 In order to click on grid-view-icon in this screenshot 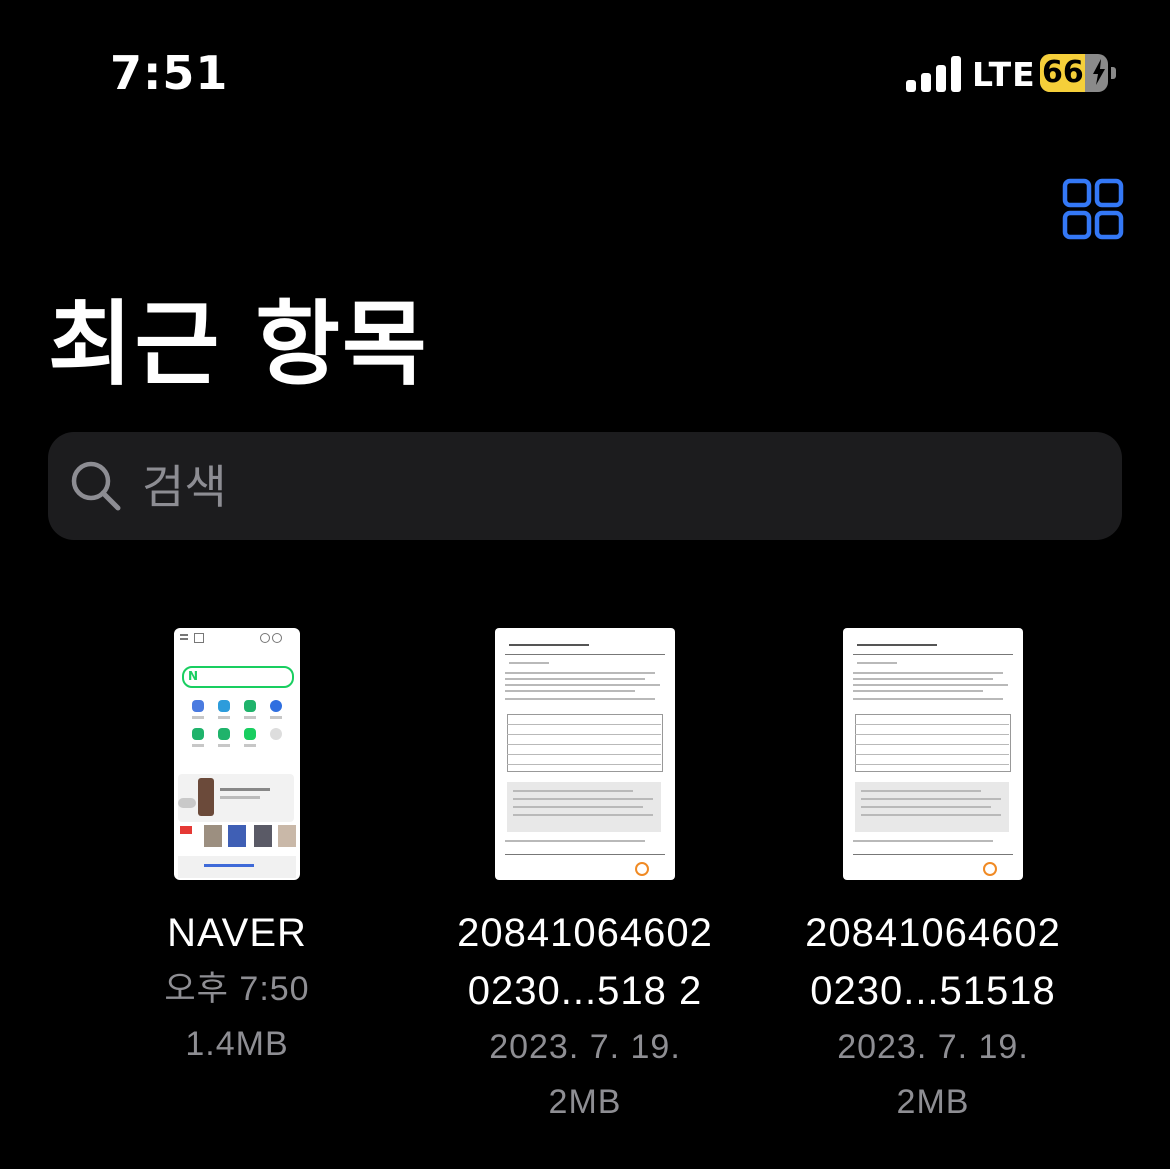, I will do `click(1093, 209)`.